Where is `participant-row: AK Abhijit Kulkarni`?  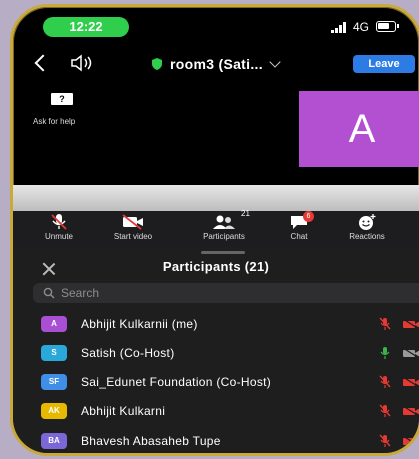
participant-row: AK Abhijit Kulkarni is located at coordinates (216, 411).